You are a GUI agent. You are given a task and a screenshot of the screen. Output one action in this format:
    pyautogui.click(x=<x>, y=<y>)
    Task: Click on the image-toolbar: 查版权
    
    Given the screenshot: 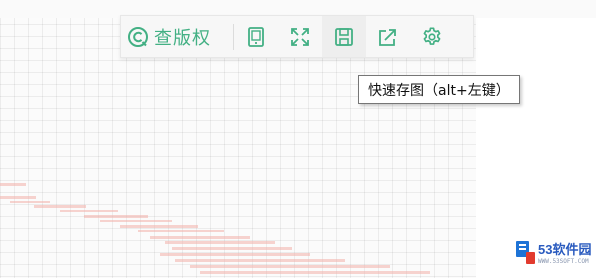 What is the action you would take?
    pyautogui.click(x=297, y=36)
    